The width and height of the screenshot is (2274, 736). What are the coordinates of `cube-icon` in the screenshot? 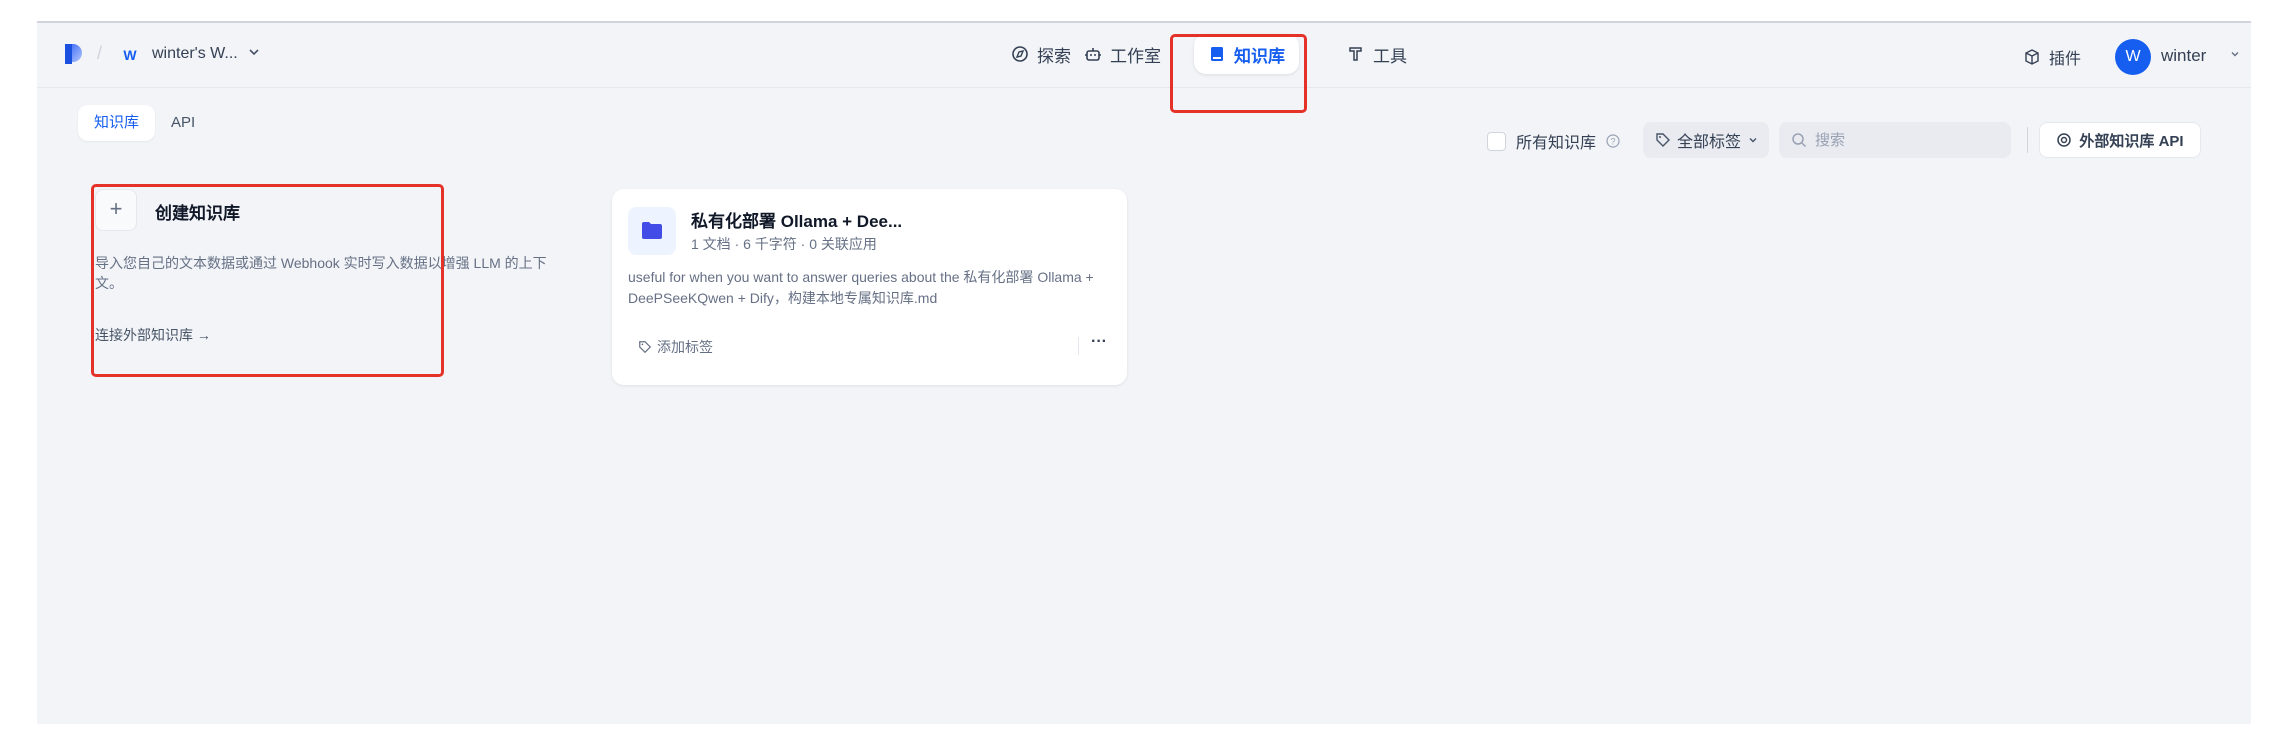 It's located at (2032, 57).